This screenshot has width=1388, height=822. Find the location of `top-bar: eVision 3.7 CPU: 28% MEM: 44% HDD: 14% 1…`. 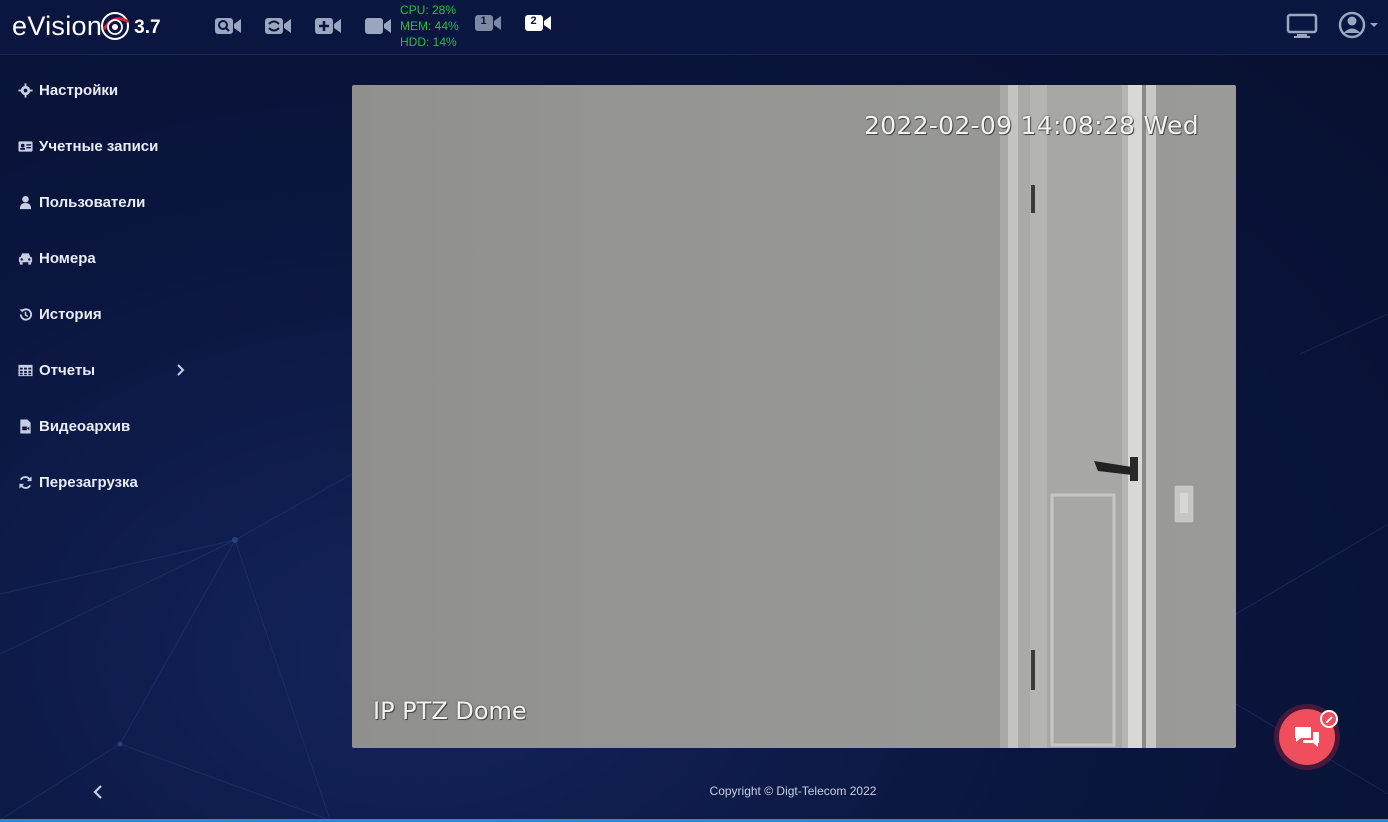

top-bar: eVision 3.7 CPU: 28% MEM: 44% HDD: 14% 1… is located at coordinates (694, 27).